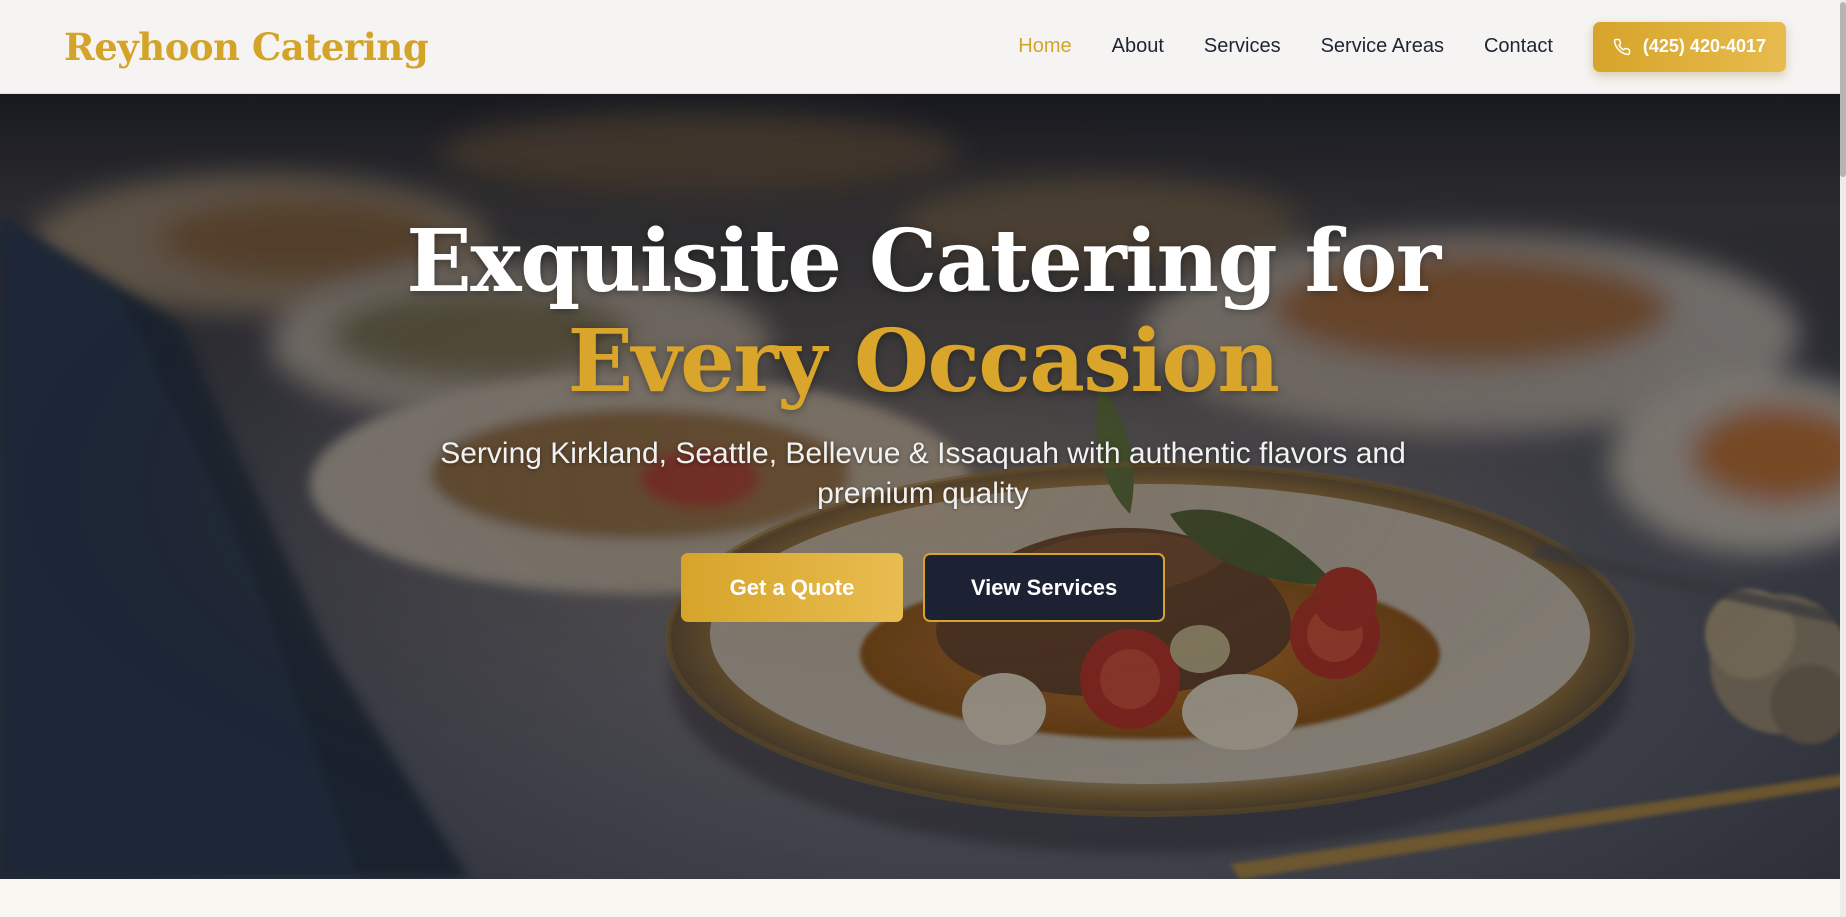  Describe the element at coordinates (1843, 89) in the screenshot. I see `scrollbar-thumb` at that location.